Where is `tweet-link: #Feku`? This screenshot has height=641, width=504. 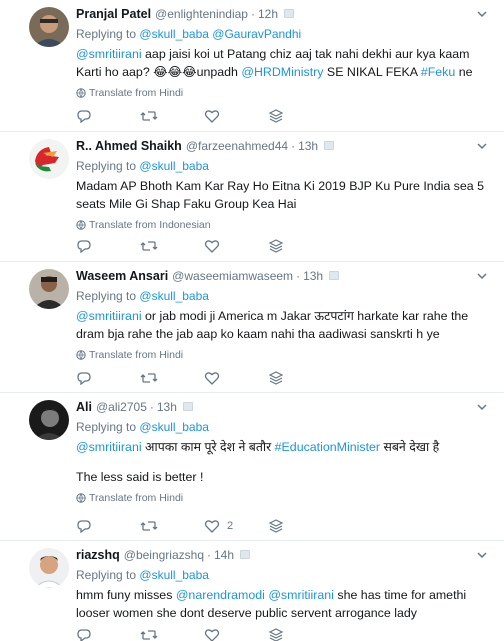
tweet-link: #Feku is located at coordinates (438, 72).